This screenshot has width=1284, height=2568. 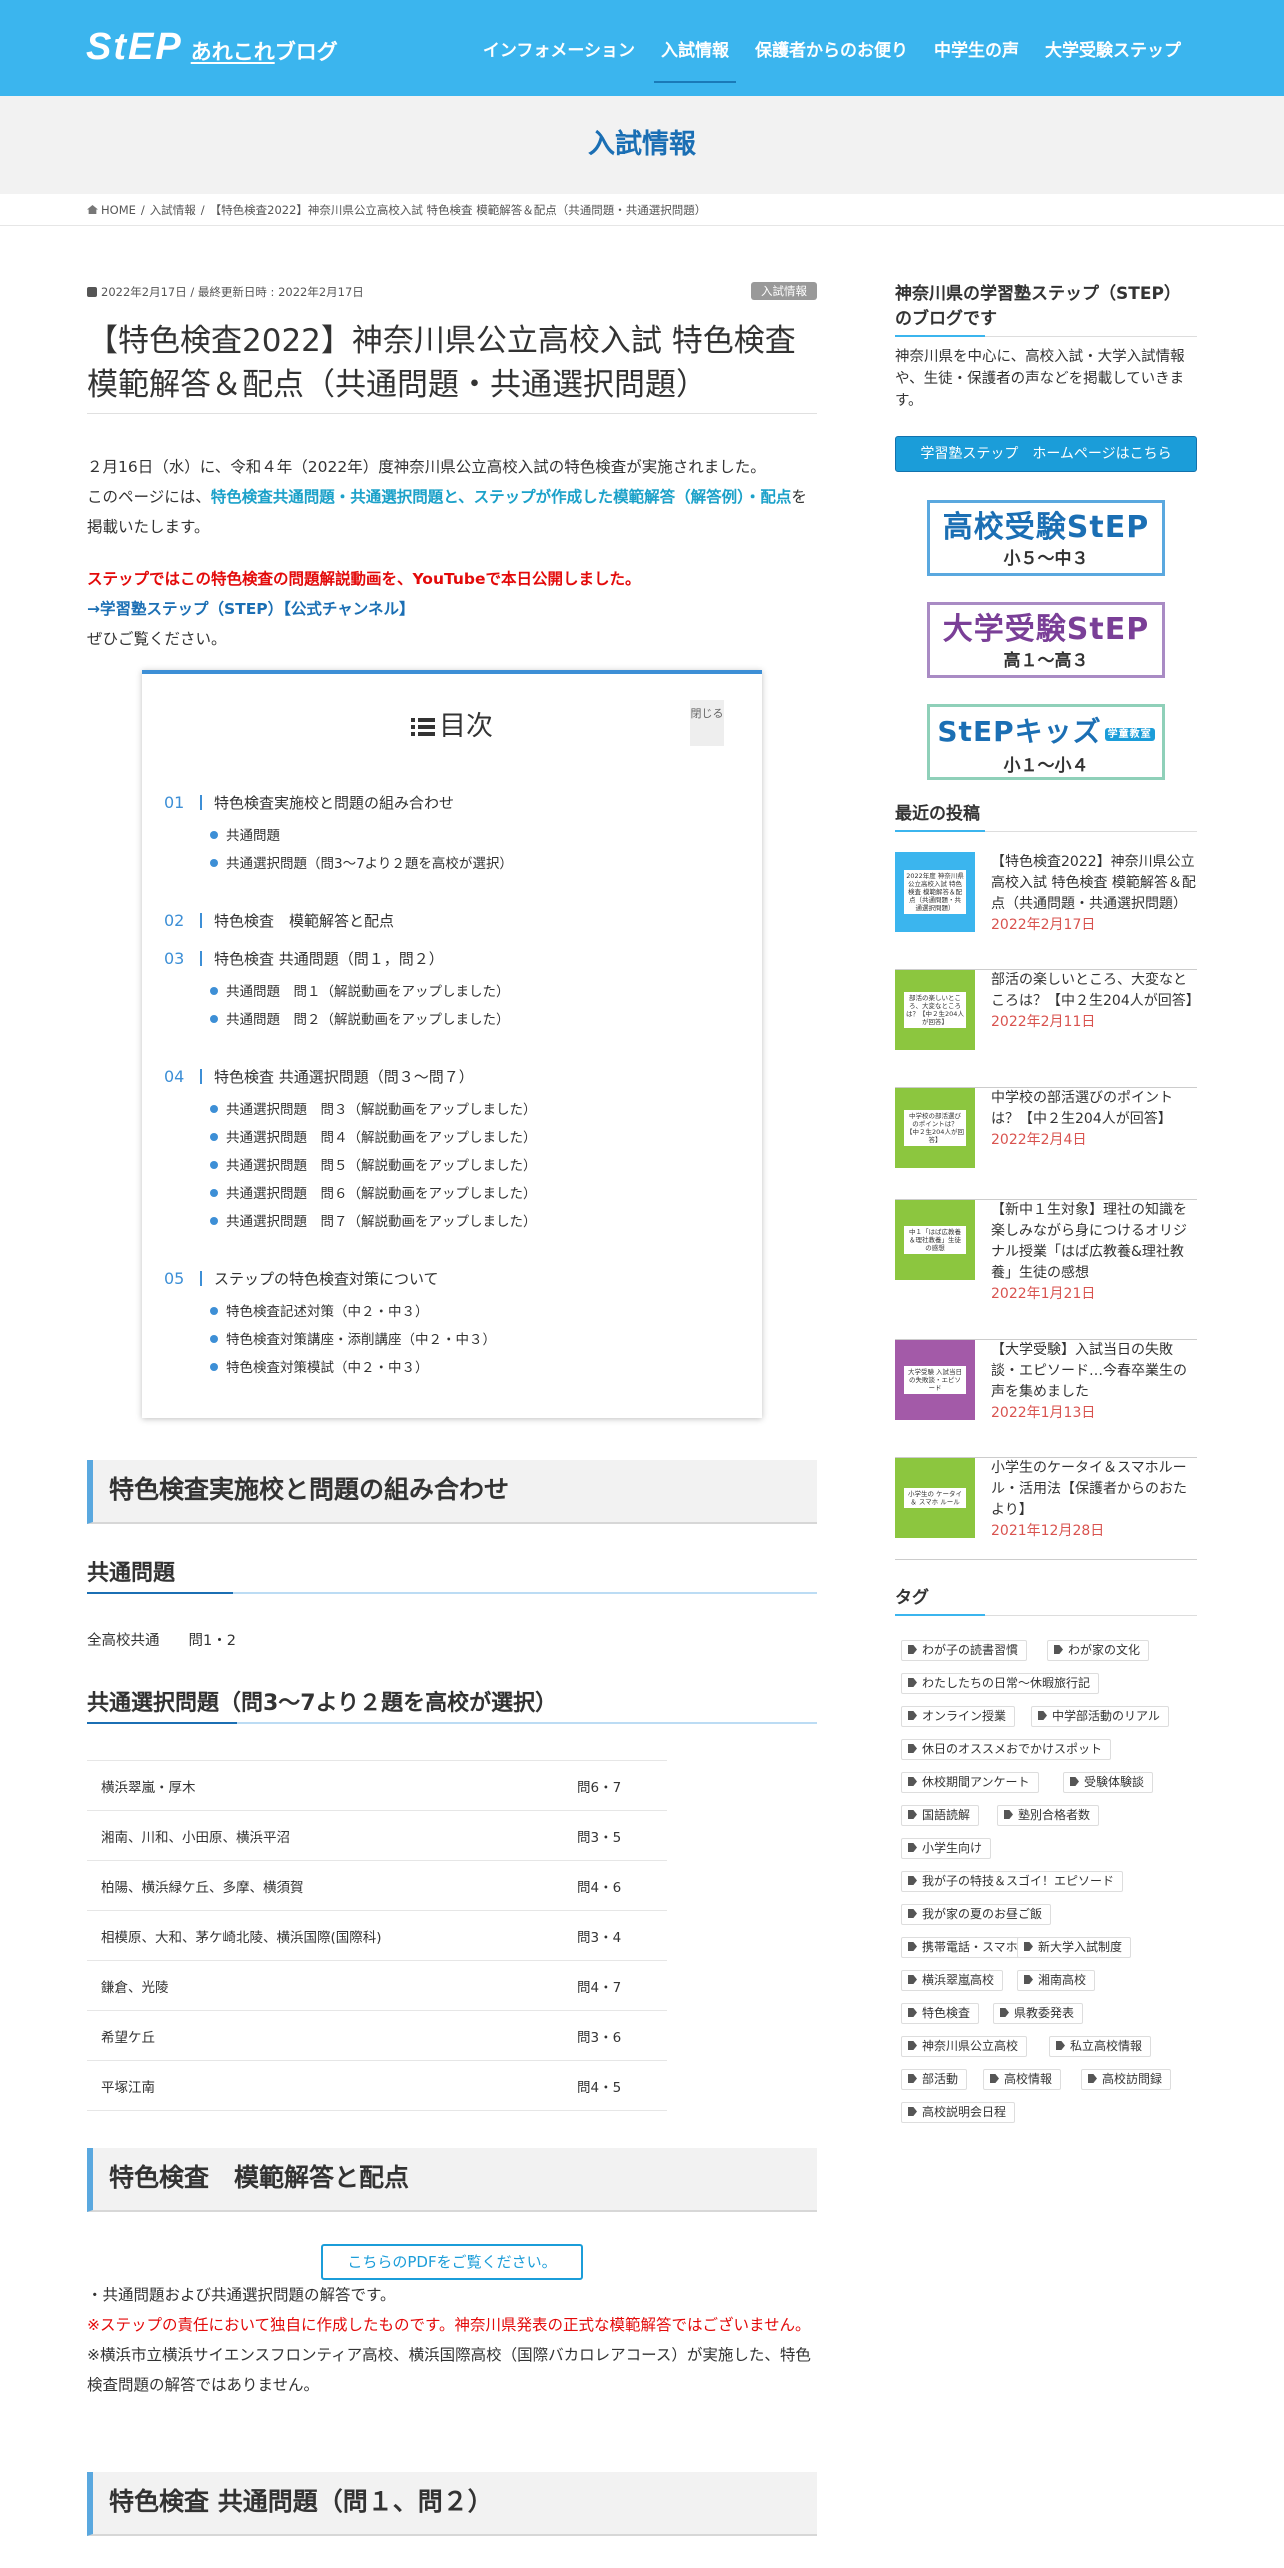 What do you see at coordinates (319, 1310) in the screenshot?
I see `toc-sub-essay: 特色検査記述対策（中２・中３）` at bounding box center [319, 1310].